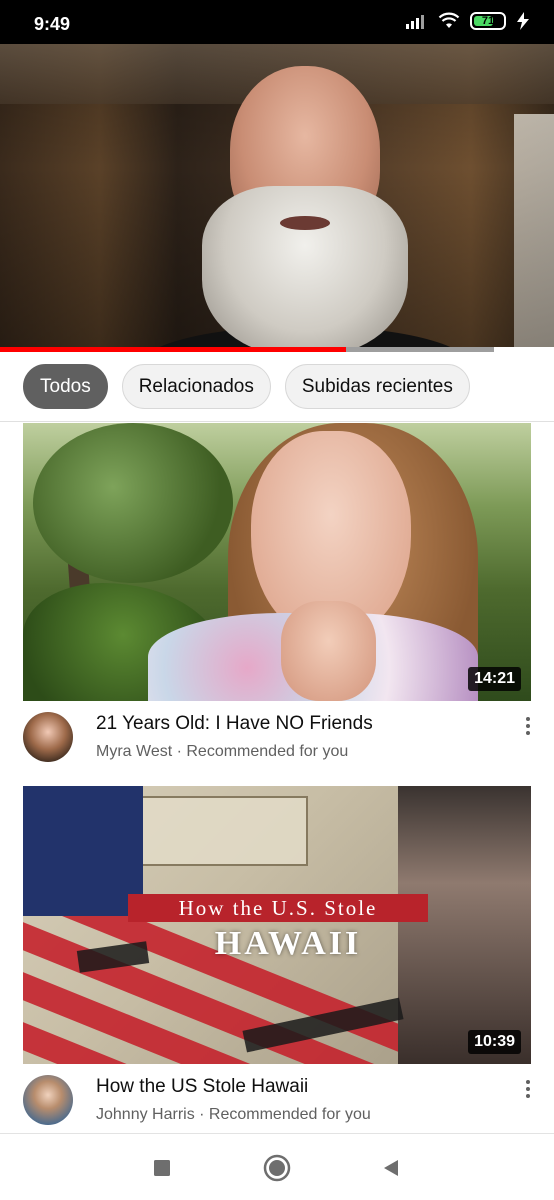 This screenshot has width=554, height=1200. Describe the element at coordinates (494, 1042) in the screenshot. I see `duration-badge: 10:39` at that location.